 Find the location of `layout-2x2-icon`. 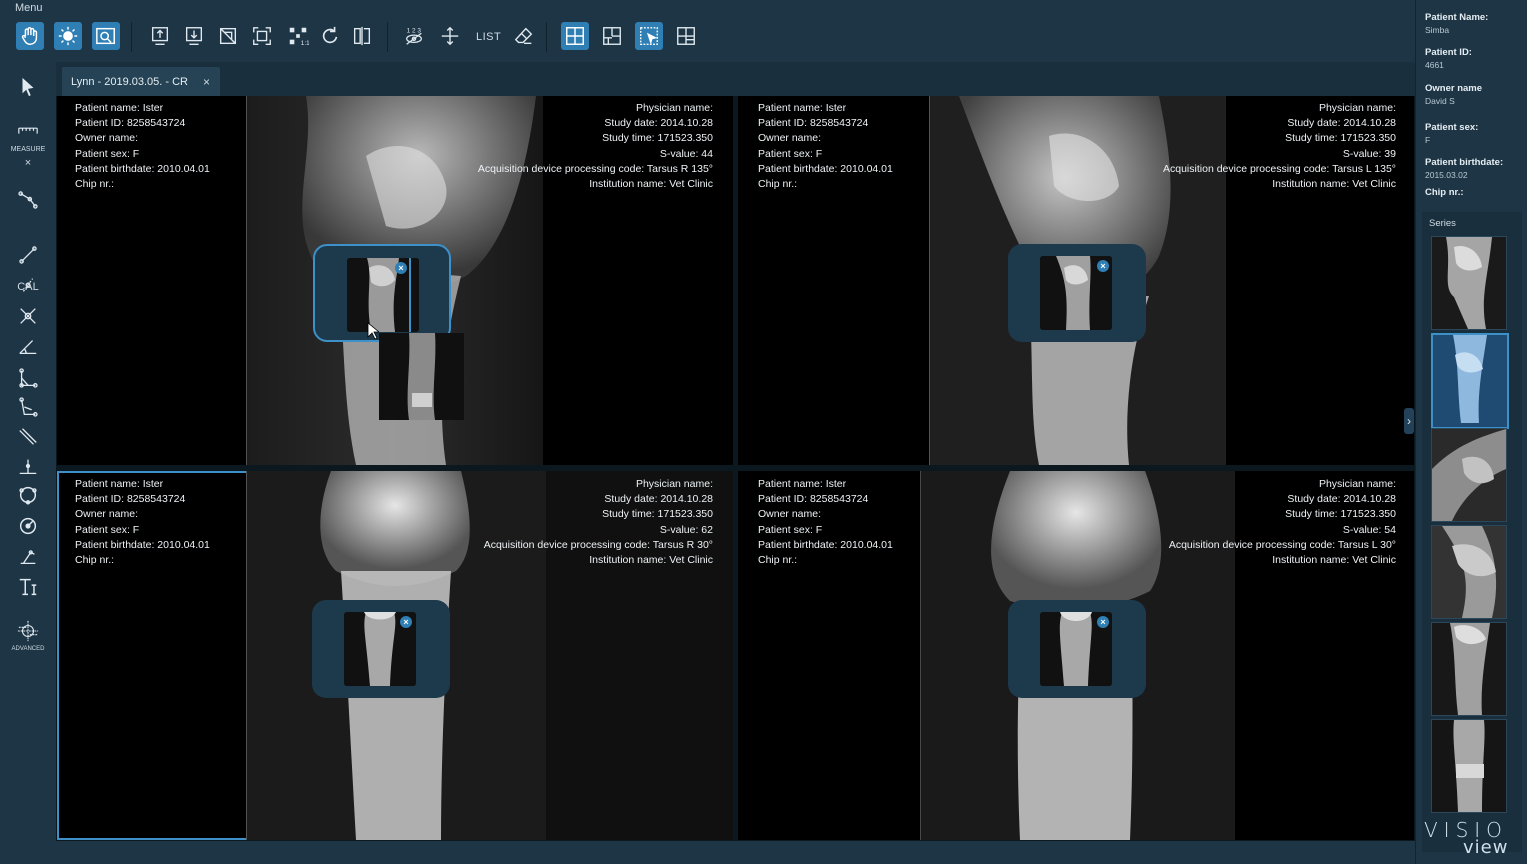

layout-2x2-icon is located at coordinates (575, 36).